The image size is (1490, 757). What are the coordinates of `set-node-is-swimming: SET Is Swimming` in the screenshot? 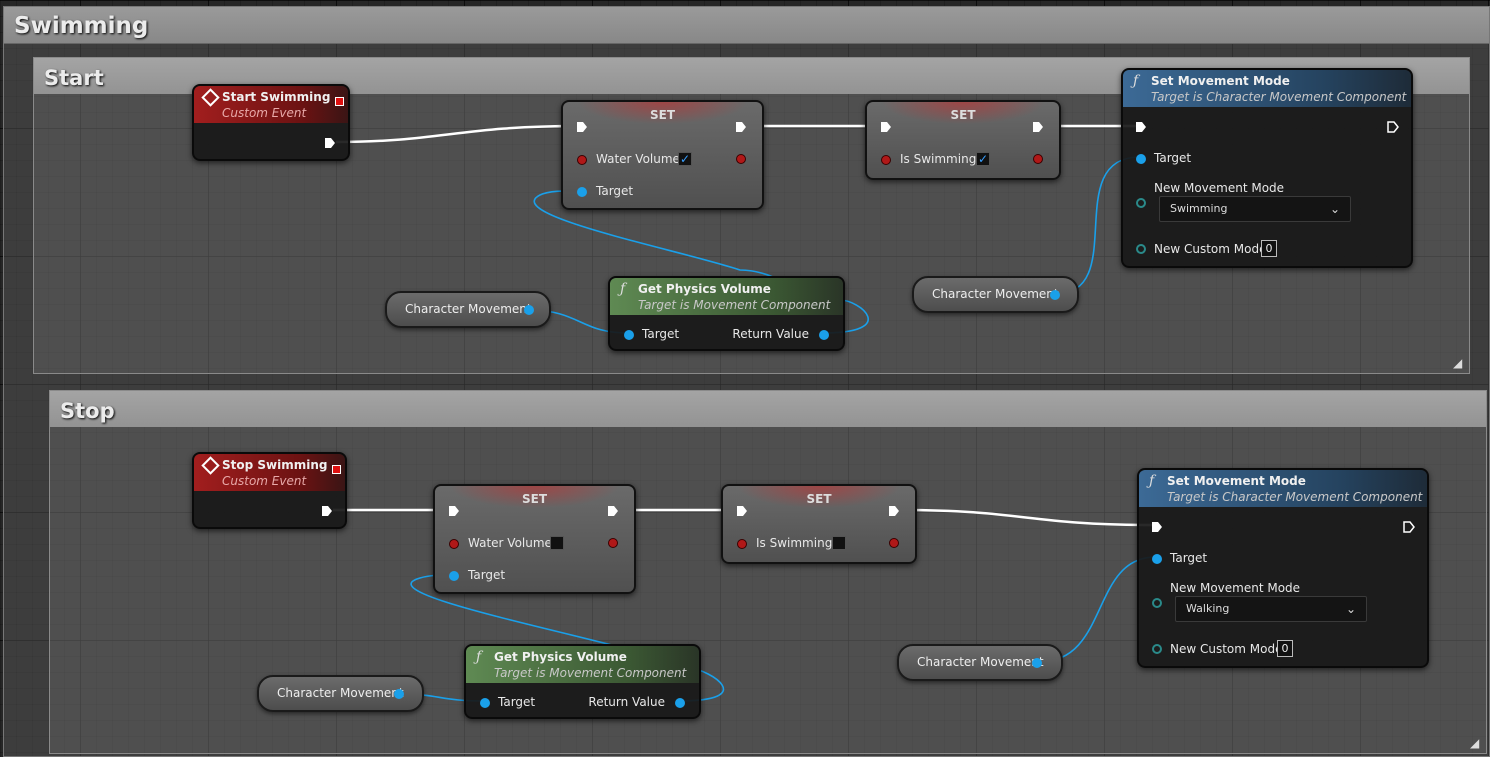 It's located at (819, 524).